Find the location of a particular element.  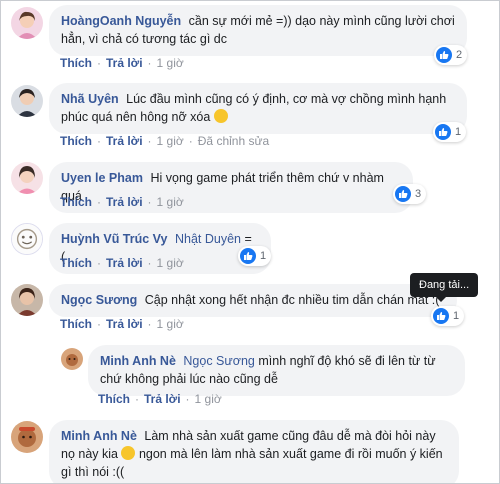

commenter-name: Huỳnh Vũ Trúc Vy is located at coordinates (114, 239).